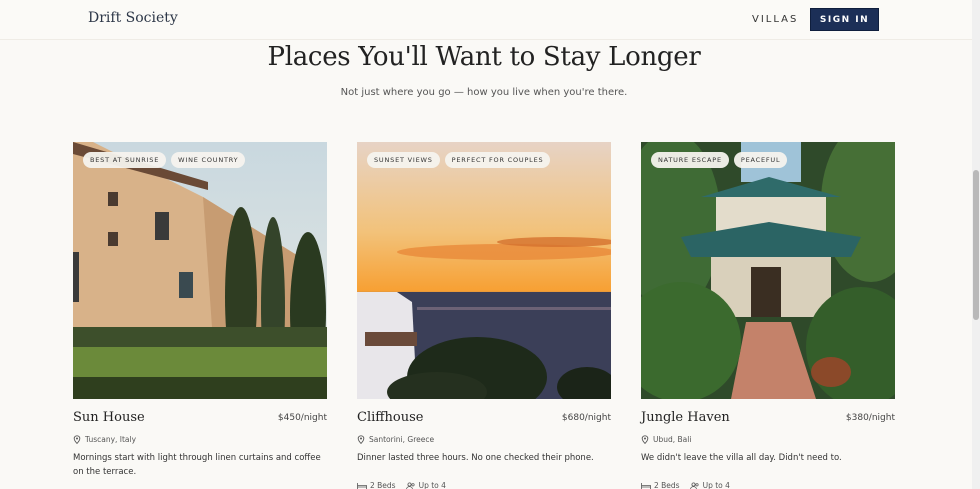 The width and height of the screenshot is (980, 489). I want to click on villa-location-text: Tuscany, Italy, so click(111, 439).